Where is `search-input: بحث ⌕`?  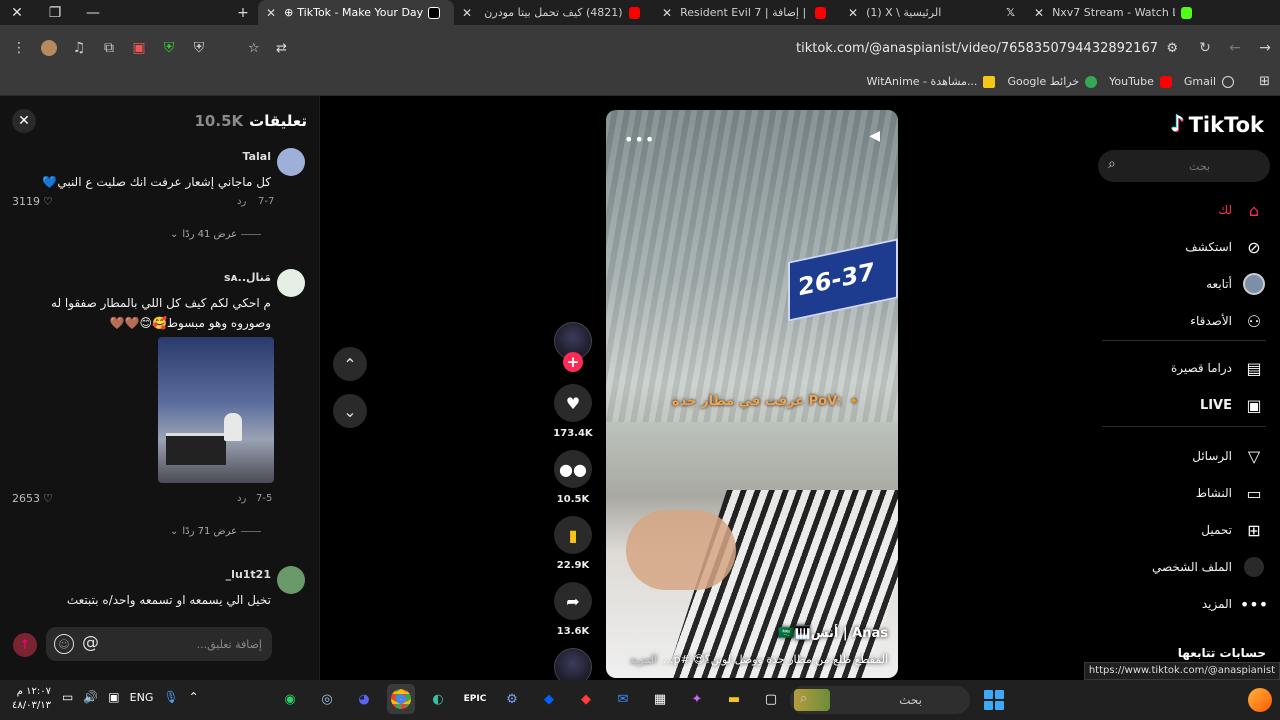
search-input: بحث ⌕ is located at coordinates (1184, 166).